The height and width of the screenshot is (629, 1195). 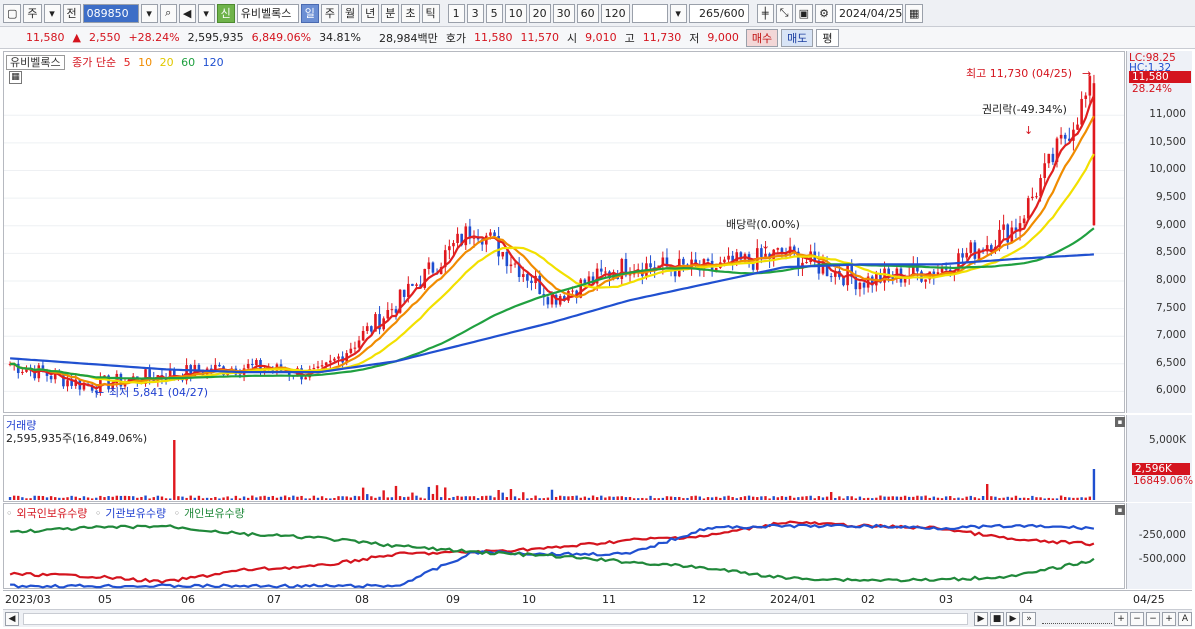 What do you see at coordinates (149, 13) in the screenshot?
I see `code-dropdown-icon: ▾` at bounding box center [149, 13].